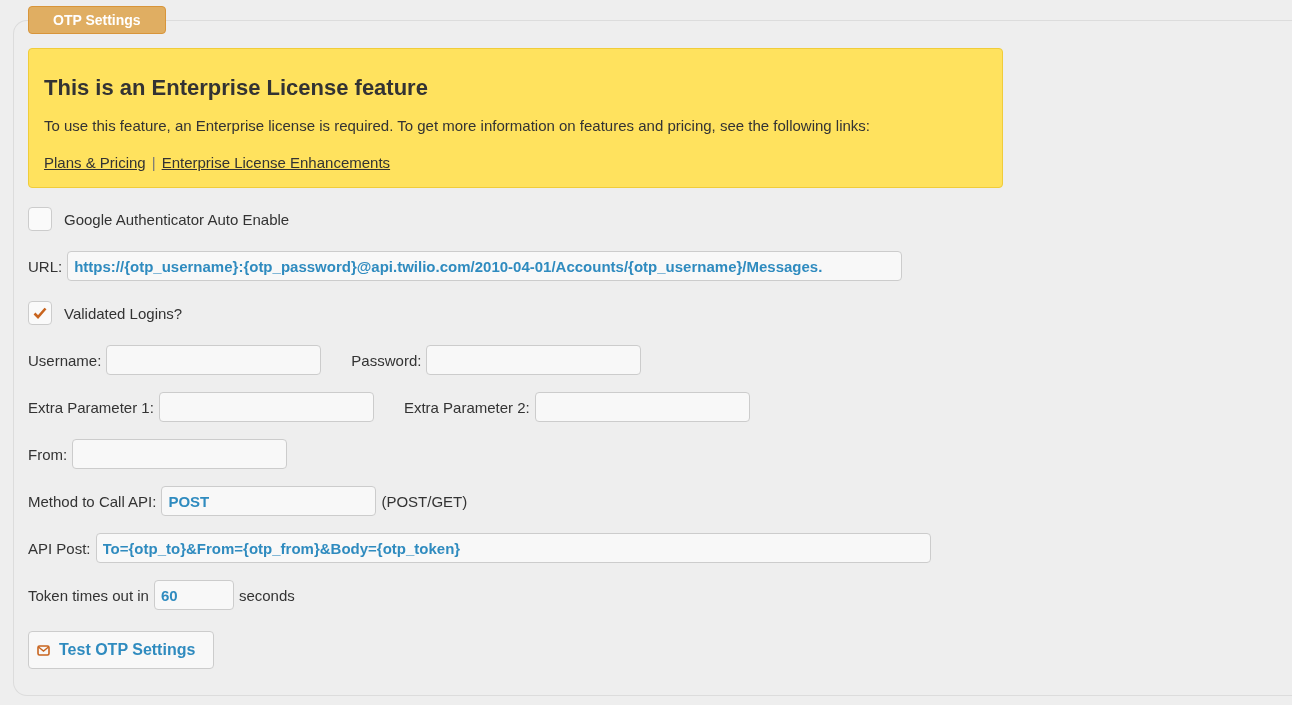  What do you see at coordinates (48, 454) in the screenshot?
I see `field-label: From:` at bounding box center [48, 454].